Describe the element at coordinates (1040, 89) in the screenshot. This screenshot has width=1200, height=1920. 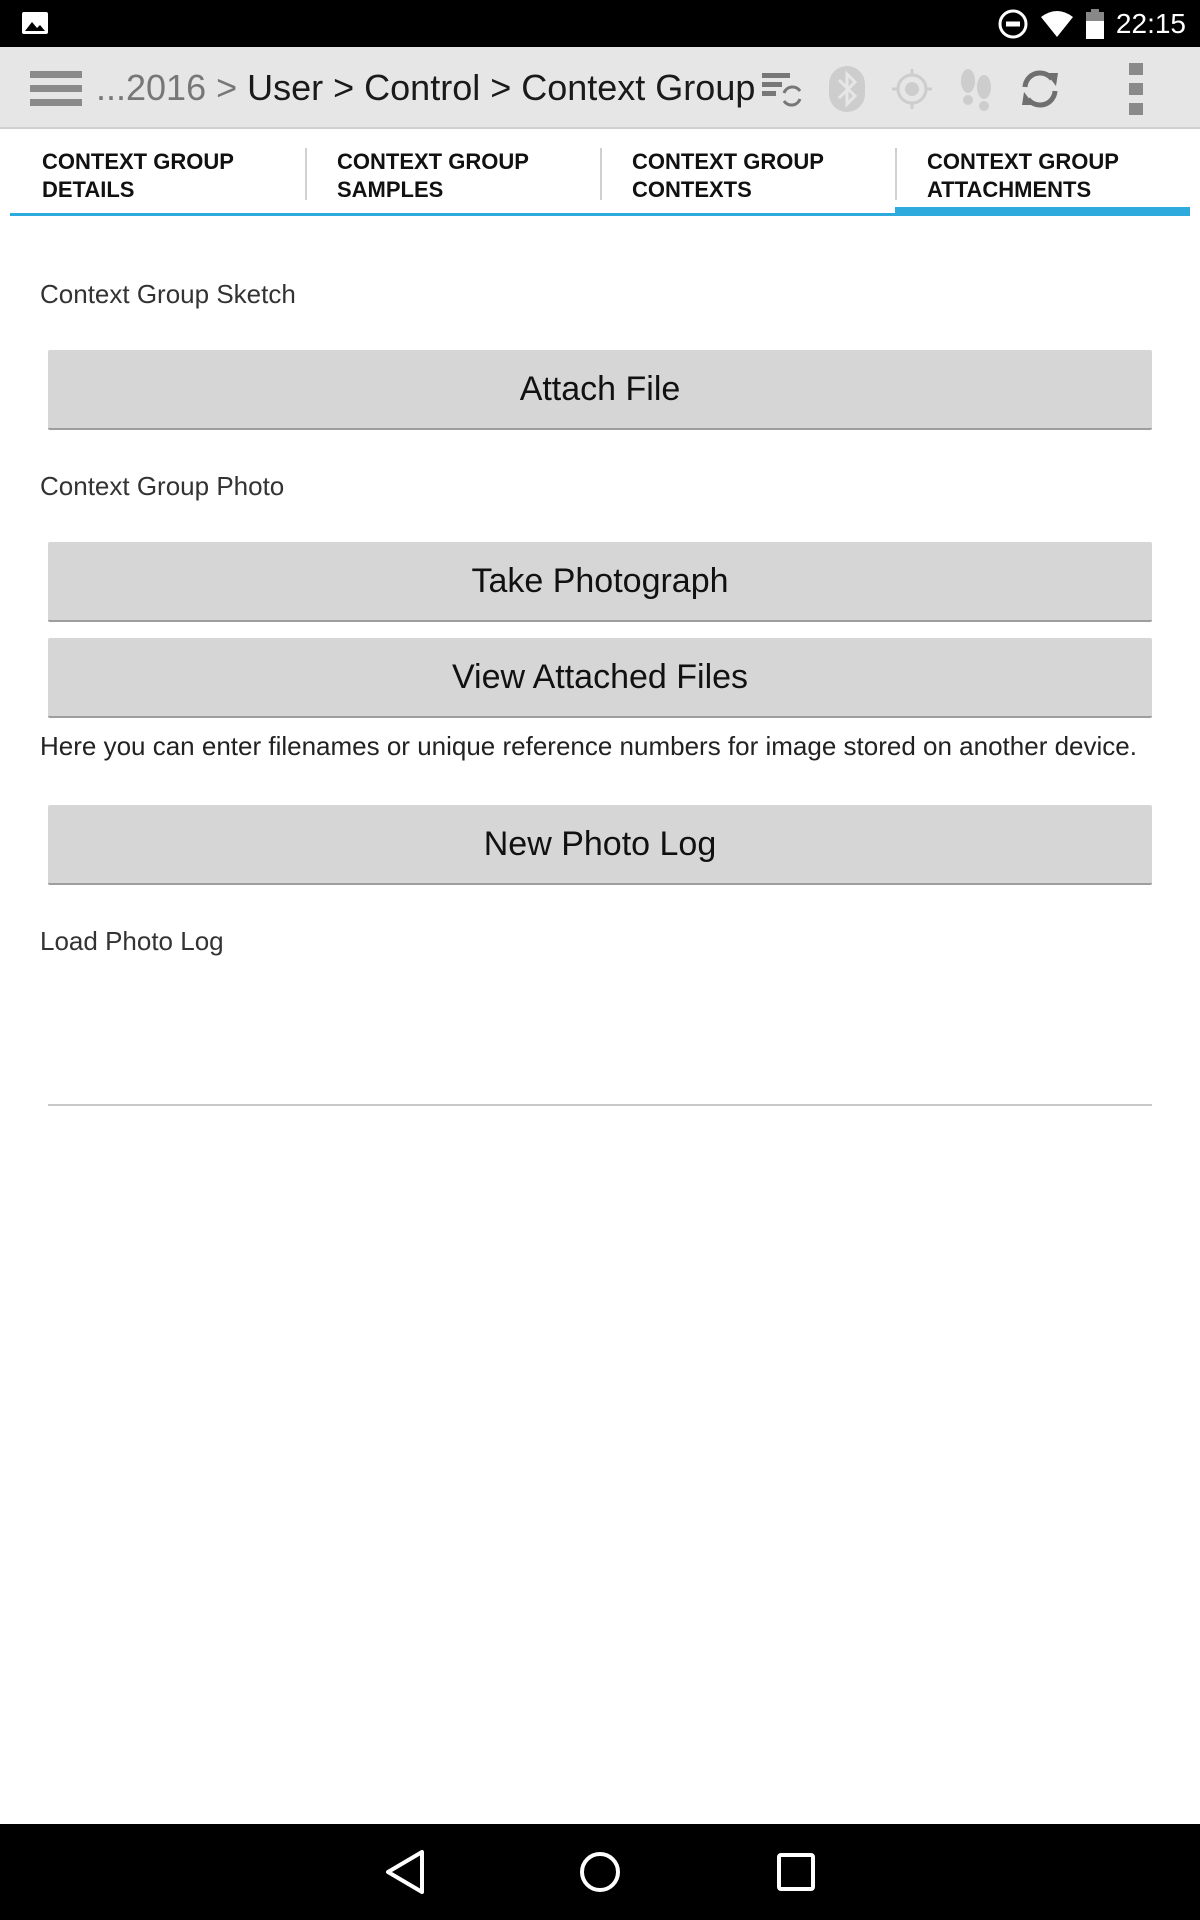
I see `refresh-icon` at that location.